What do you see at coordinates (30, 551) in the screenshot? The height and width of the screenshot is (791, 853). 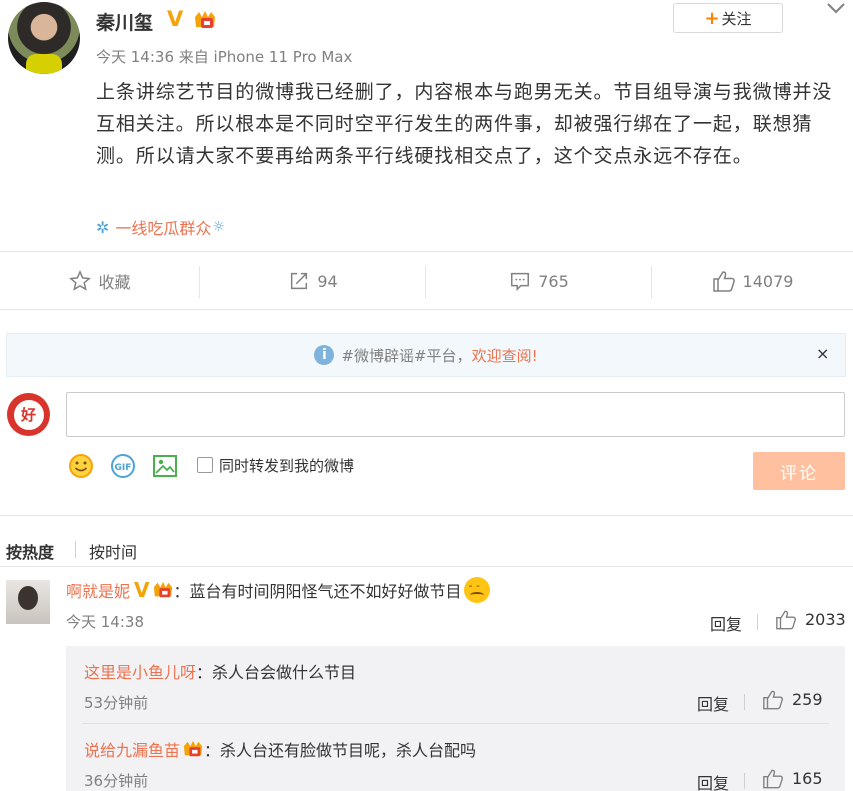 I see `sort-by-hot-tab: 按热度` at bounding box center [30, 551].